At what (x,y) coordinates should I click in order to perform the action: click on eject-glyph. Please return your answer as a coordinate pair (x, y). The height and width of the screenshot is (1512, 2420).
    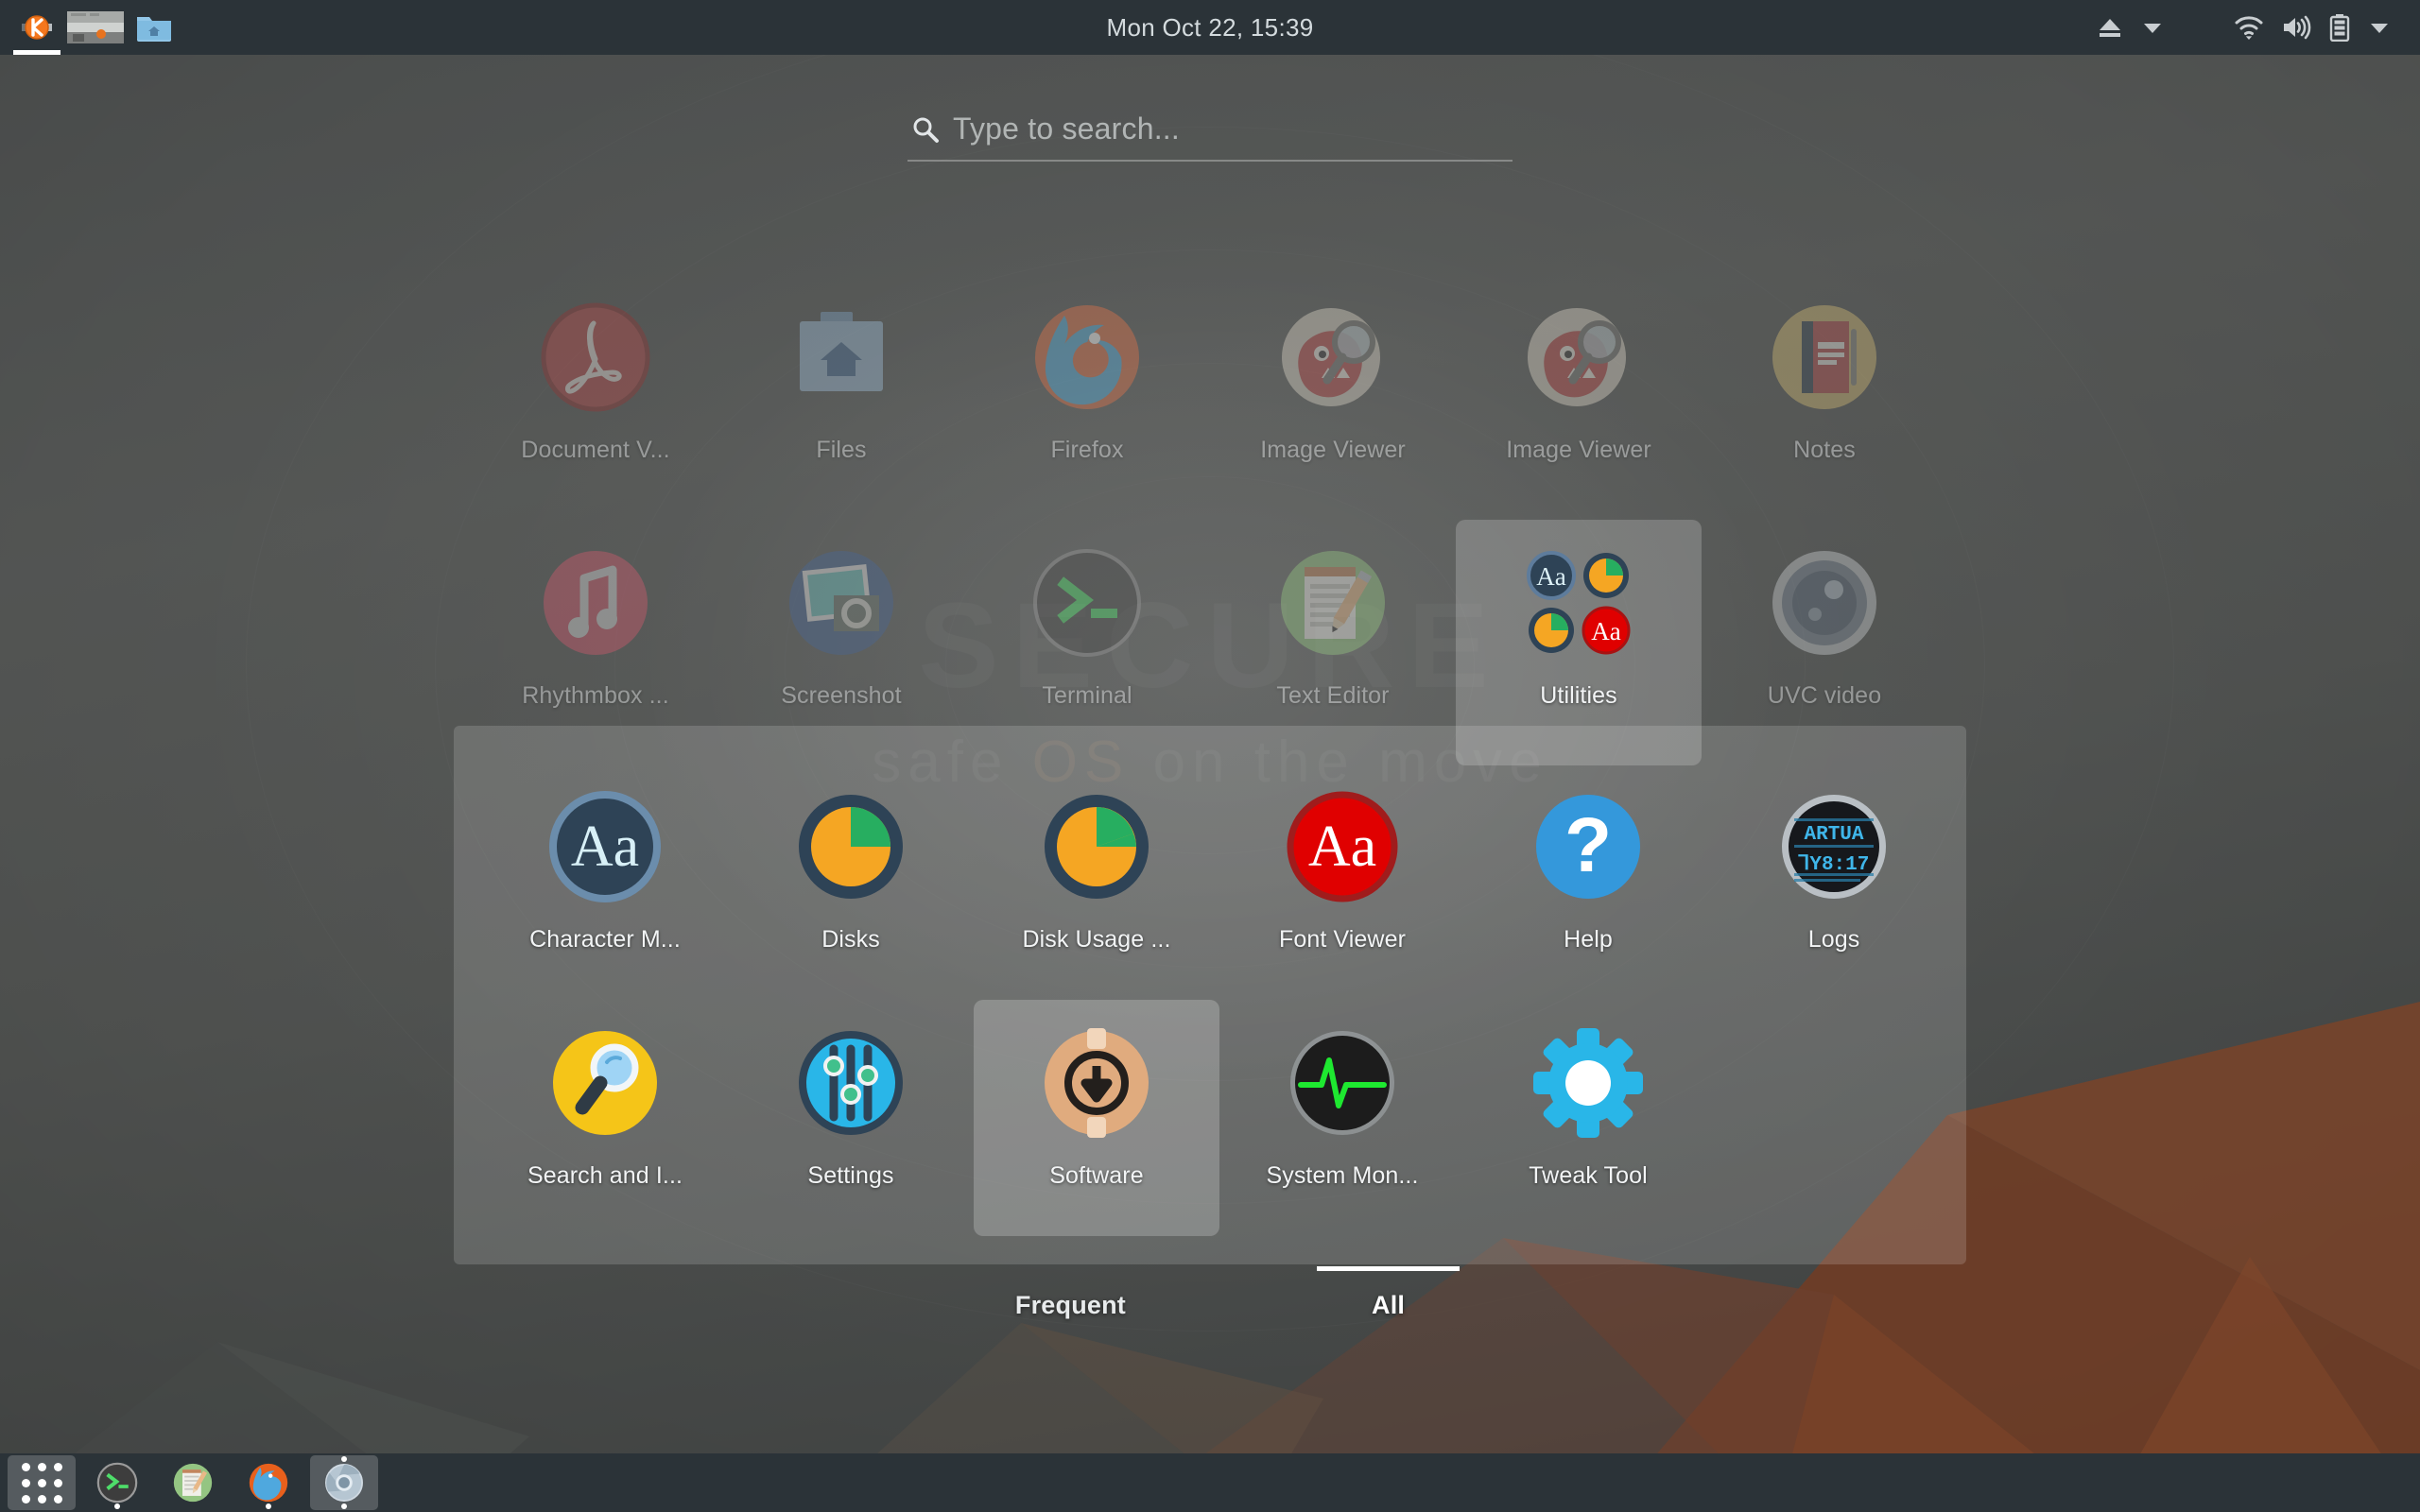
    Looking at the image, I should click on (2110, 28).